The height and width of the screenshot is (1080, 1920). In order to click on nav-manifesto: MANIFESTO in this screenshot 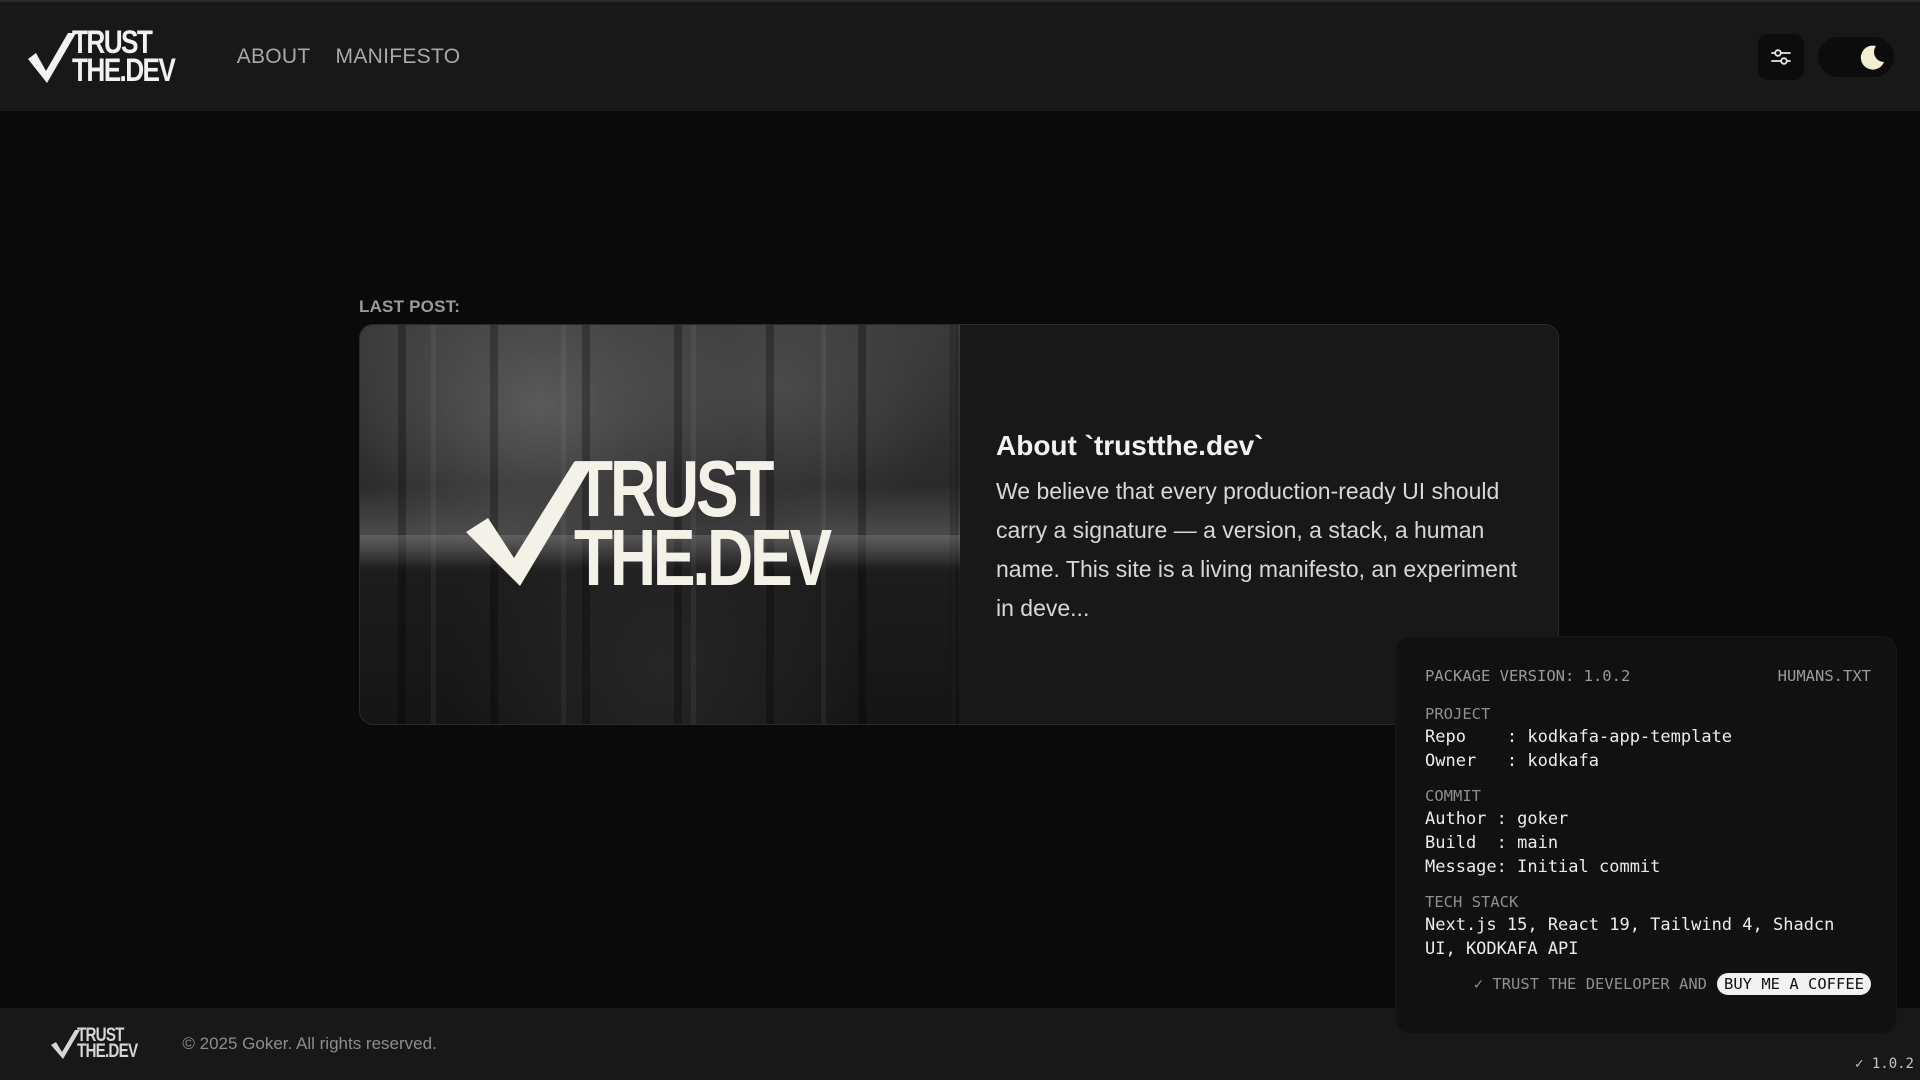, I will do `click(398, 57)`.